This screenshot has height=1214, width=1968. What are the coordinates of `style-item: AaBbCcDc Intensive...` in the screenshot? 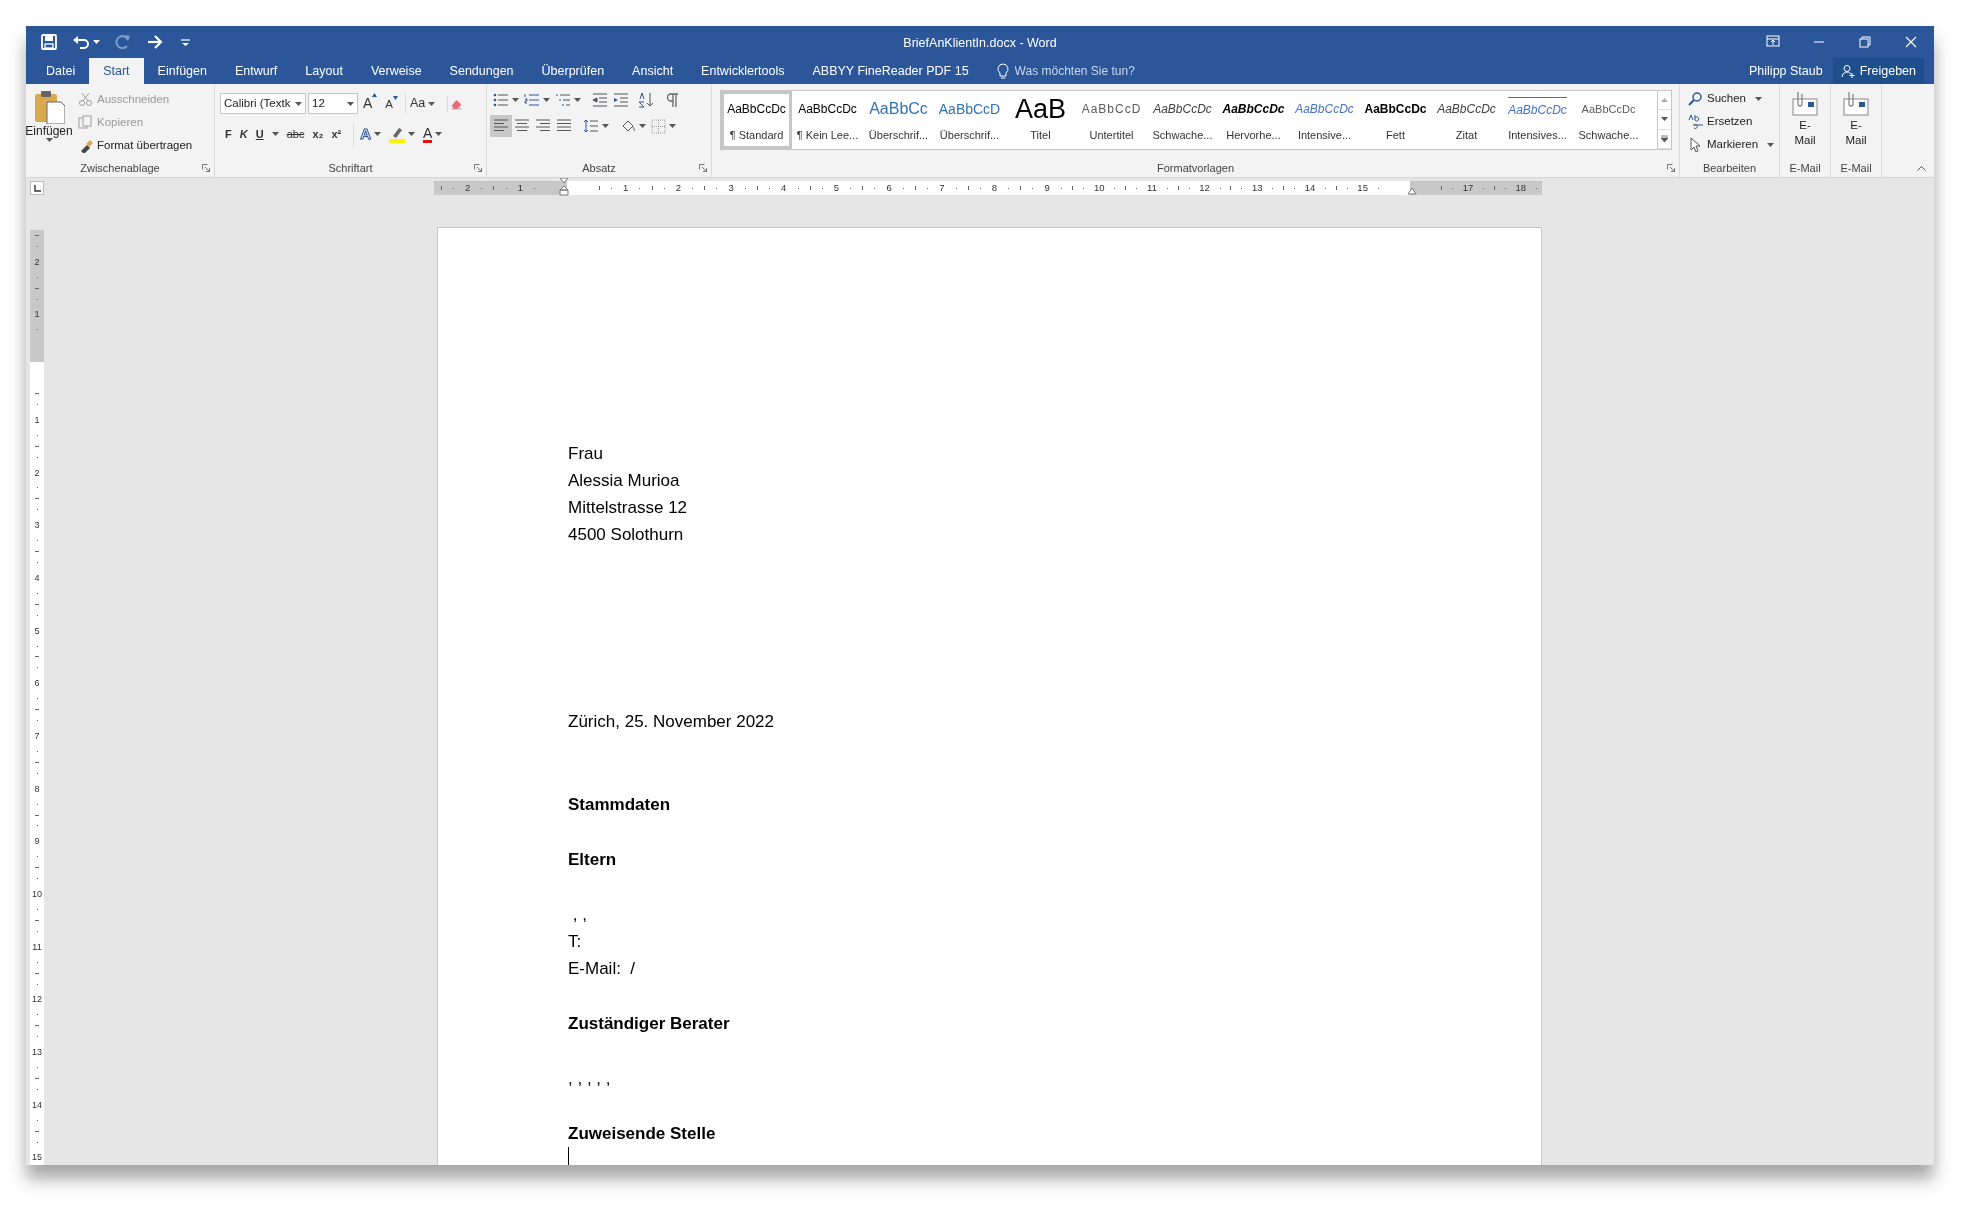 It's located at (1324, 120).